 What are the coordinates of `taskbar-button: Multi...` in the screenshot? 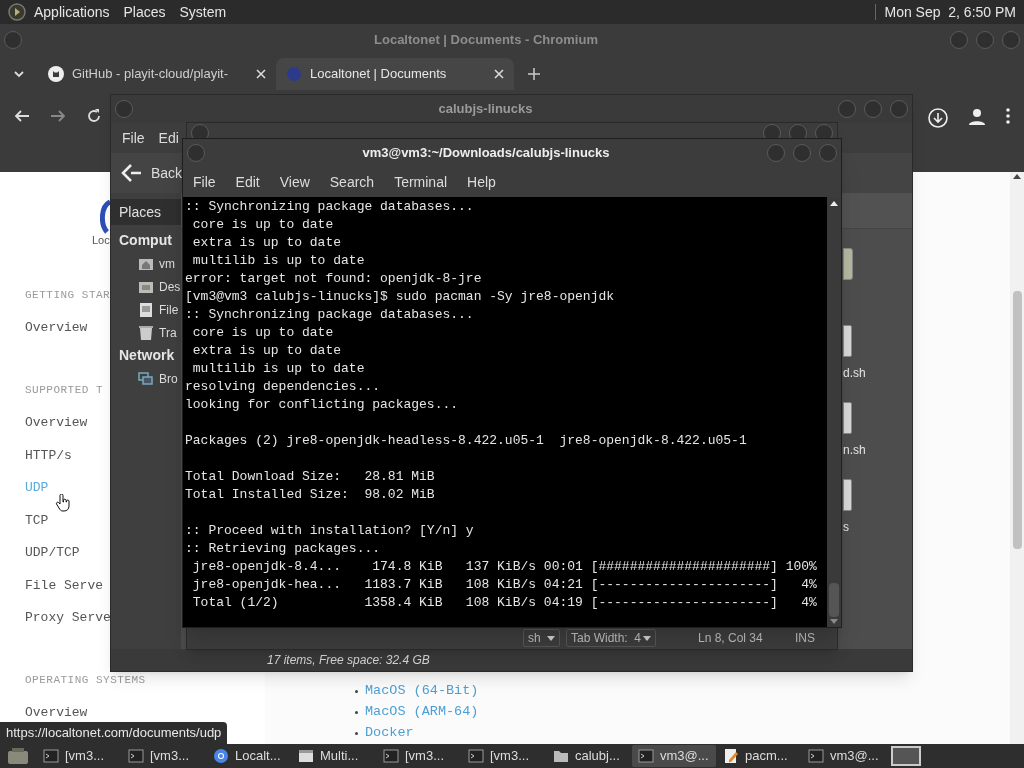 It's located at (334, 756).